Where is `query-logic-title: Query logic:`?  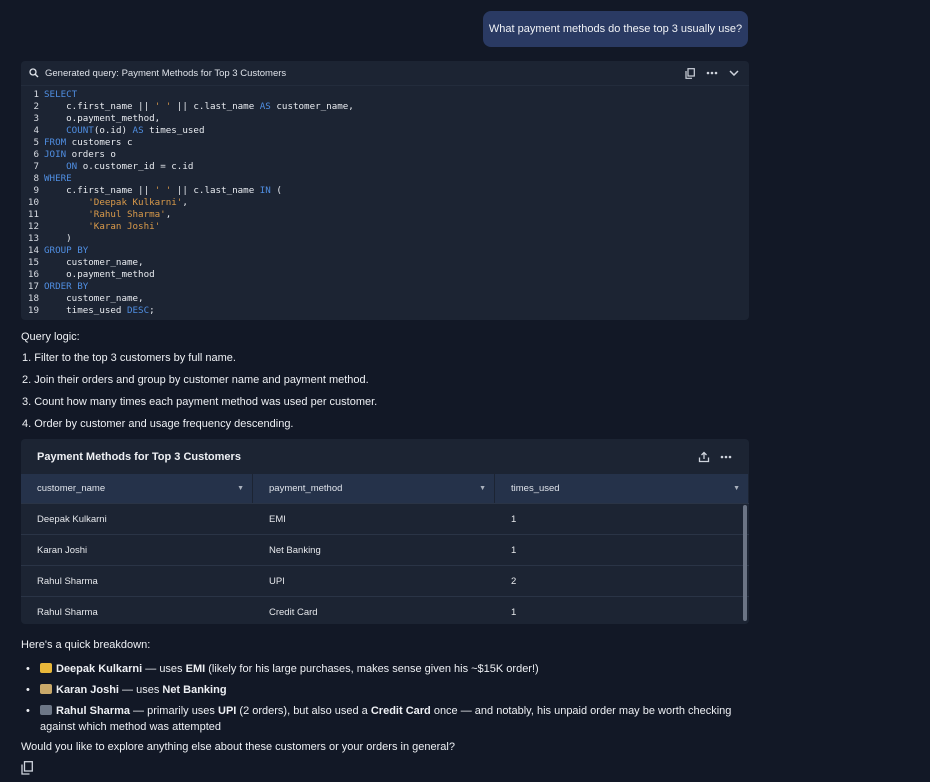
query-logic-title: Query logic: is located at coordinates (50, 337).